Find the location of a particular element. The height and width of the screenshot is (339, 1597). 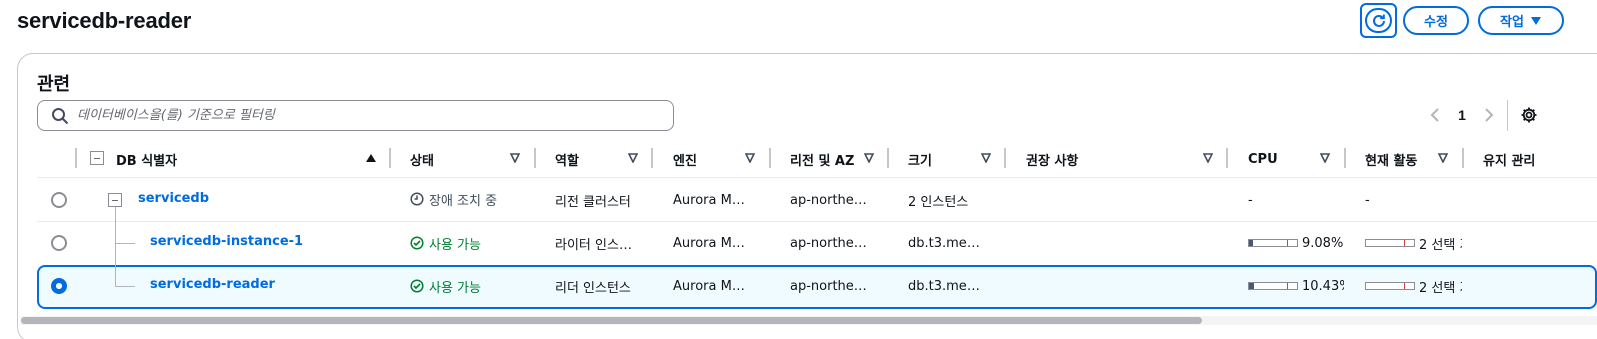

db-identifier-link: servicedb-reader is located at coordinates (212, 284).